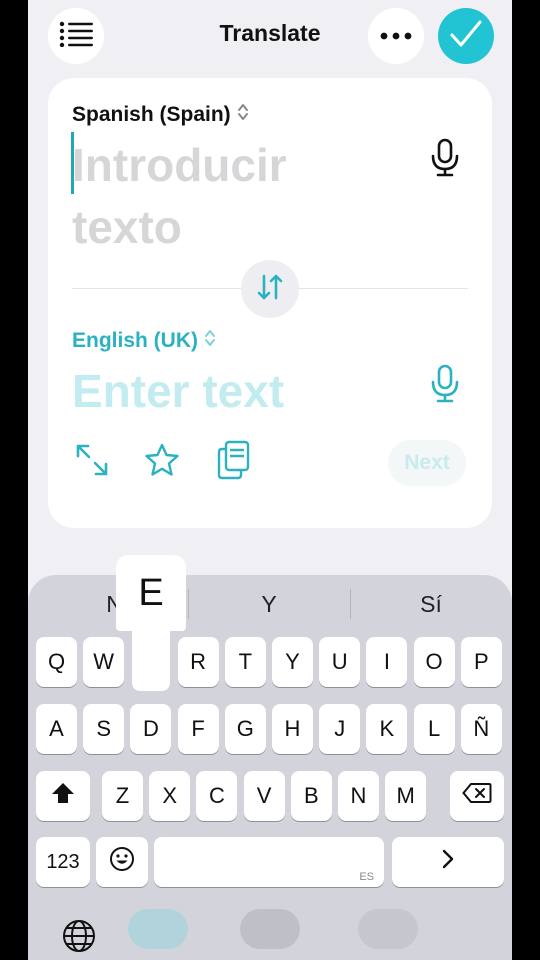 This screenshot has width=540, height=960. I want to click on emoji-key, so click(122, 862).